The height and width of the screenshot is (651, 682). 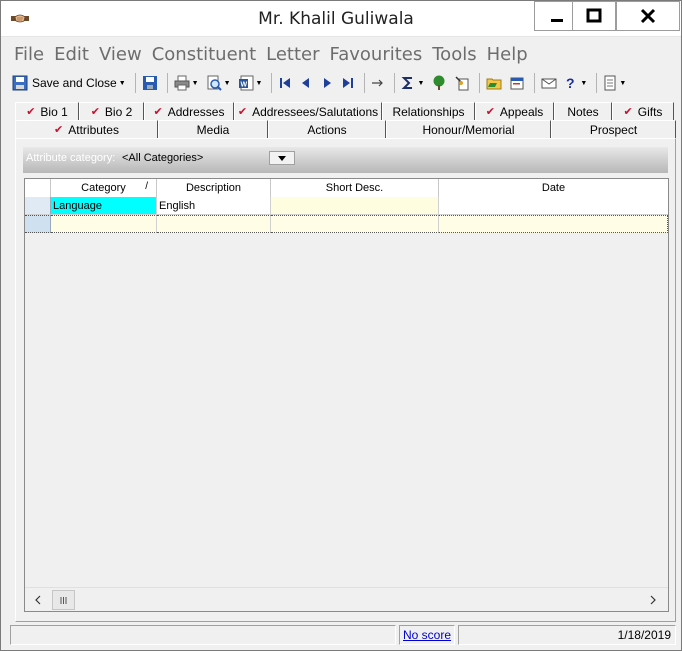 I want to click on menu-letter: Letter, so click(x=292, y=55).